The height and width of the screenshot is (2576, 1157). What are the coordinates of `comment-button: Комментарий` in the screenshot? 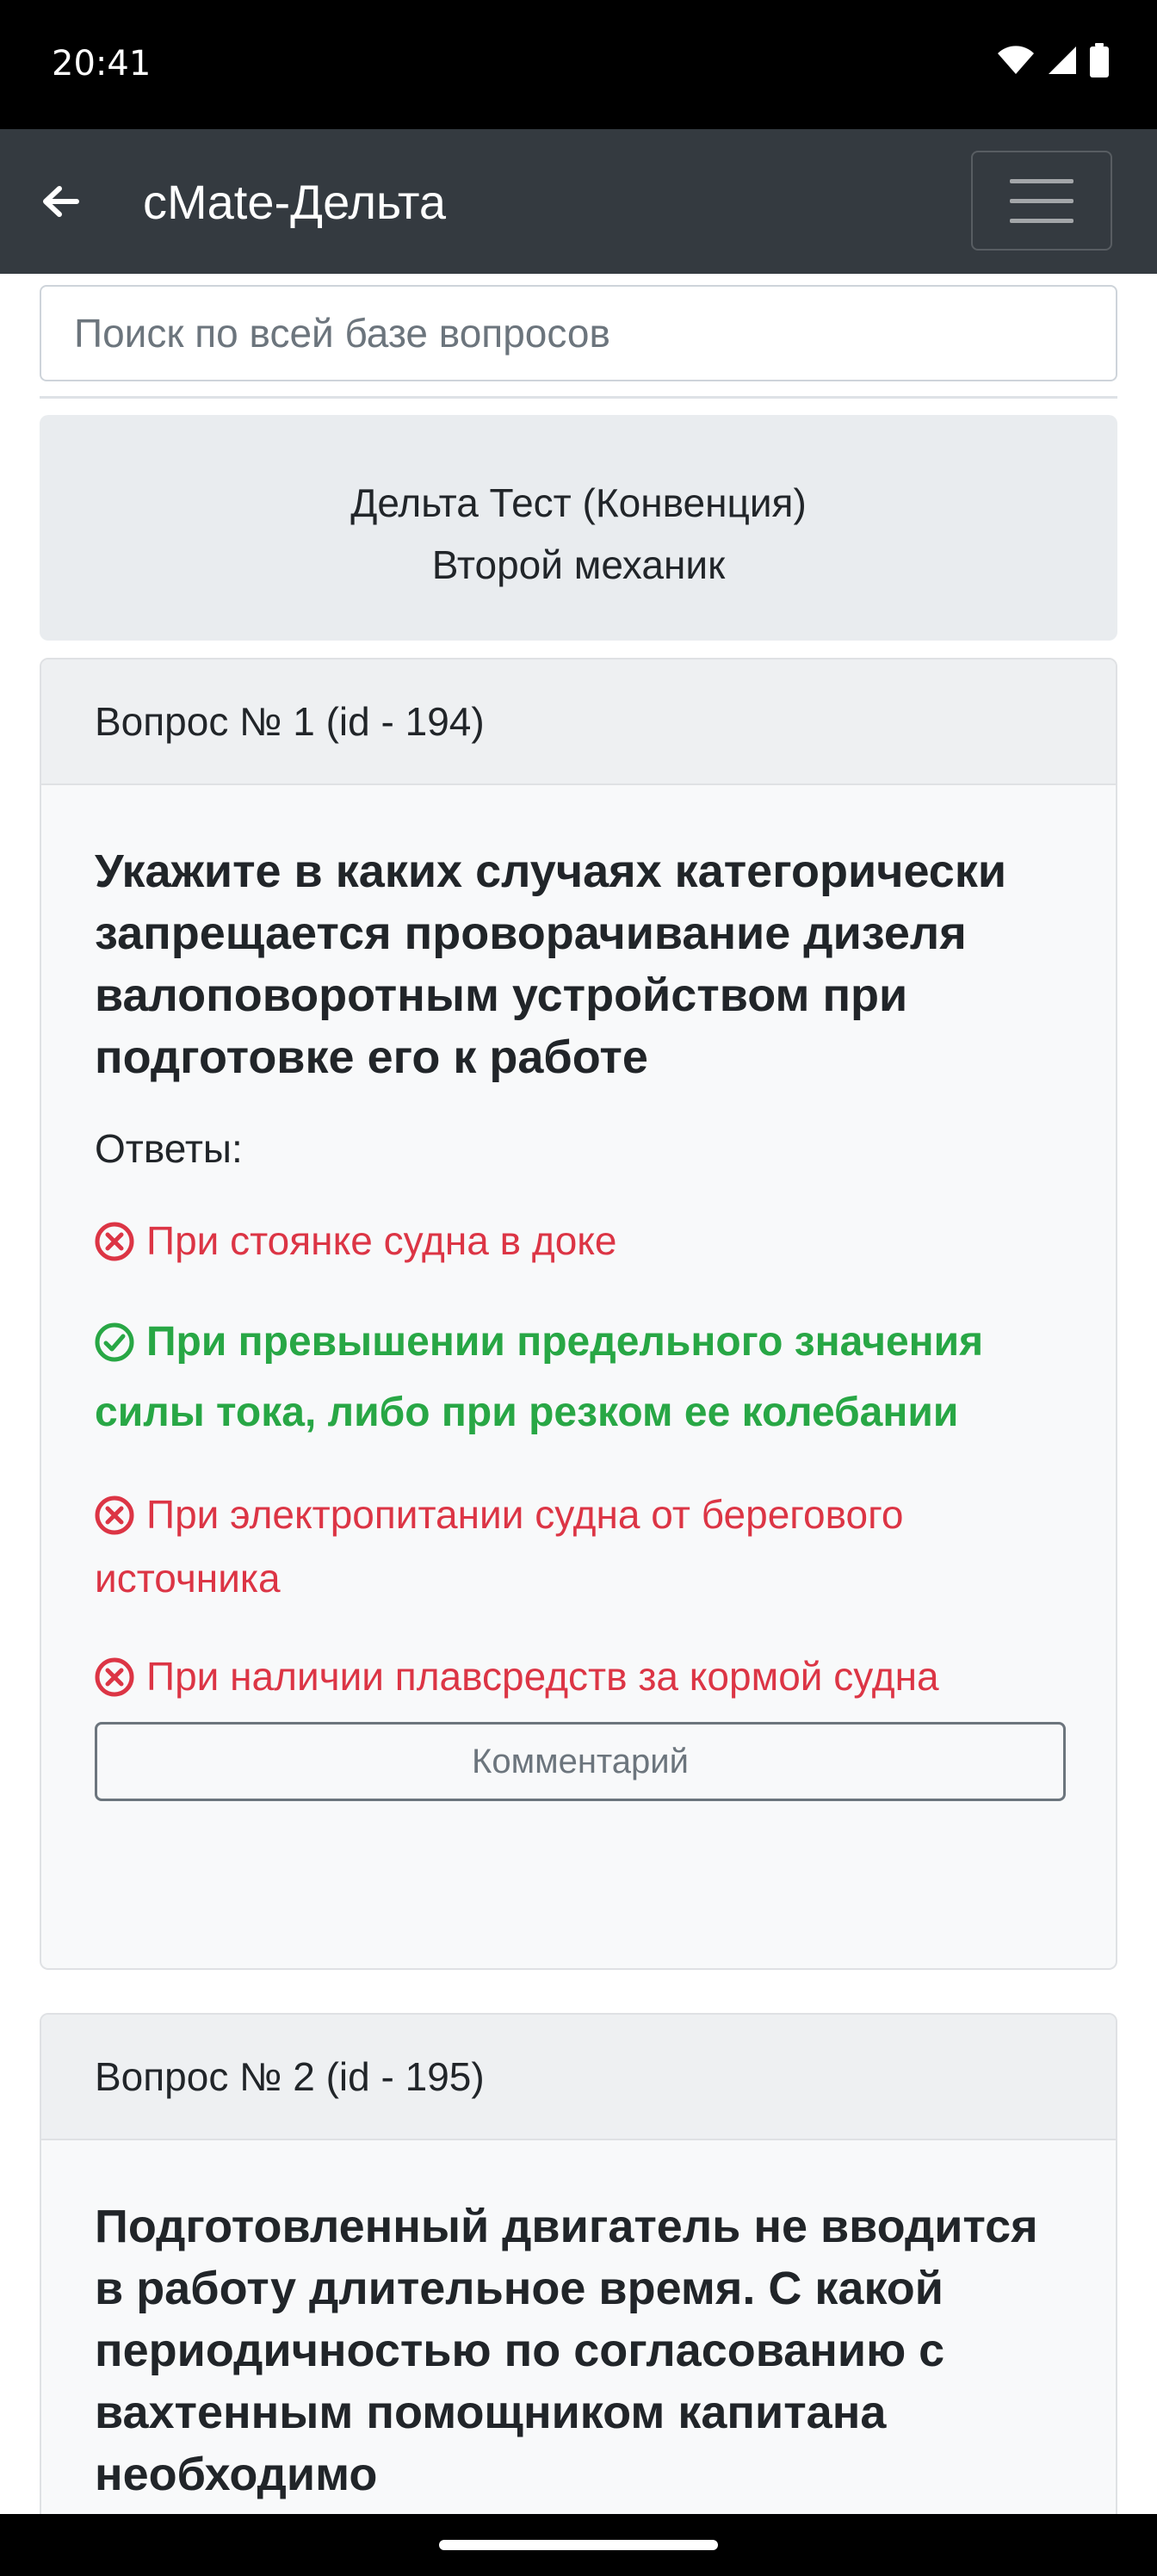 It's located at (580, 1761).